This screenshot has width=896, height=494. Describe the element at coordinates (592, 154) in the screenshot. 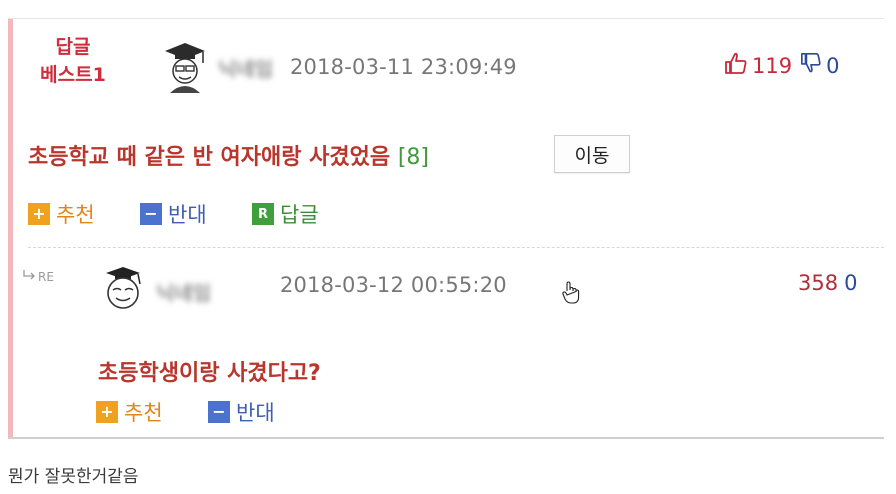

I see `move-button: 이동` at that location.